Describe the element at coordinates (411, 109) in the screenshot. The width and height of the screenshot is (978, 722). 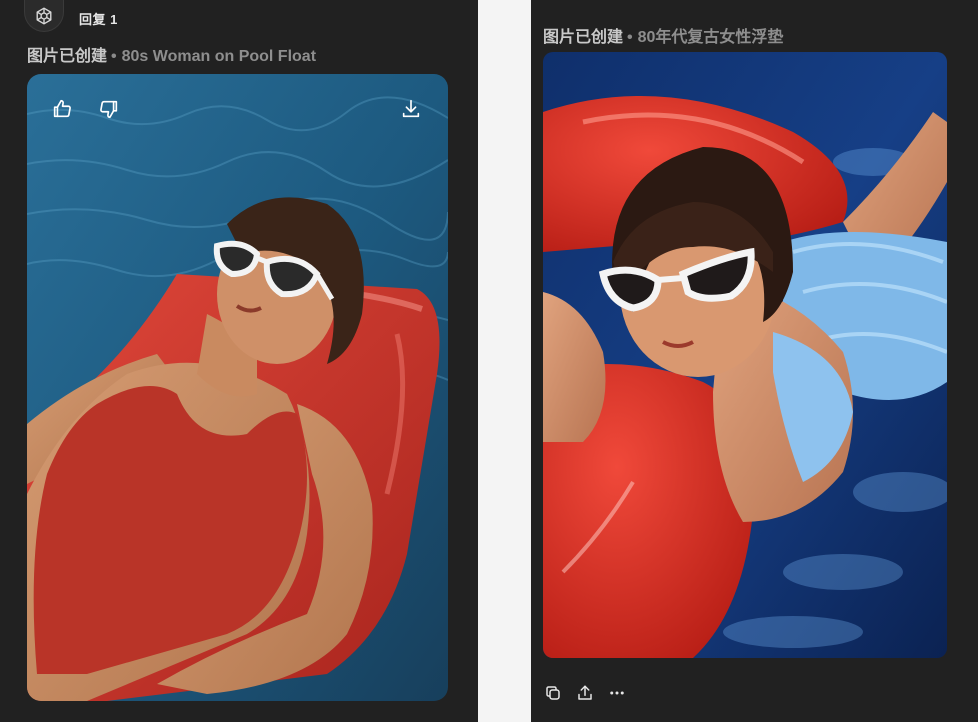
I see `download-icon` at that location.